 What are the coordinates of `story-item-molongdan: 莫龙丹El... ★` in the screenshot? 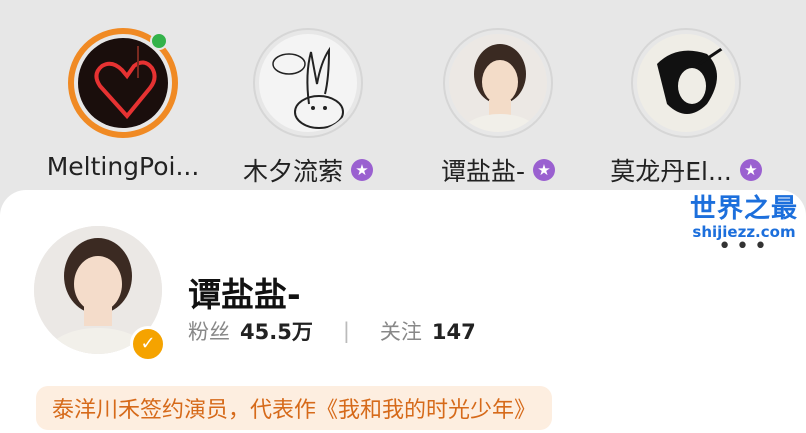 It's located at (686, 108).